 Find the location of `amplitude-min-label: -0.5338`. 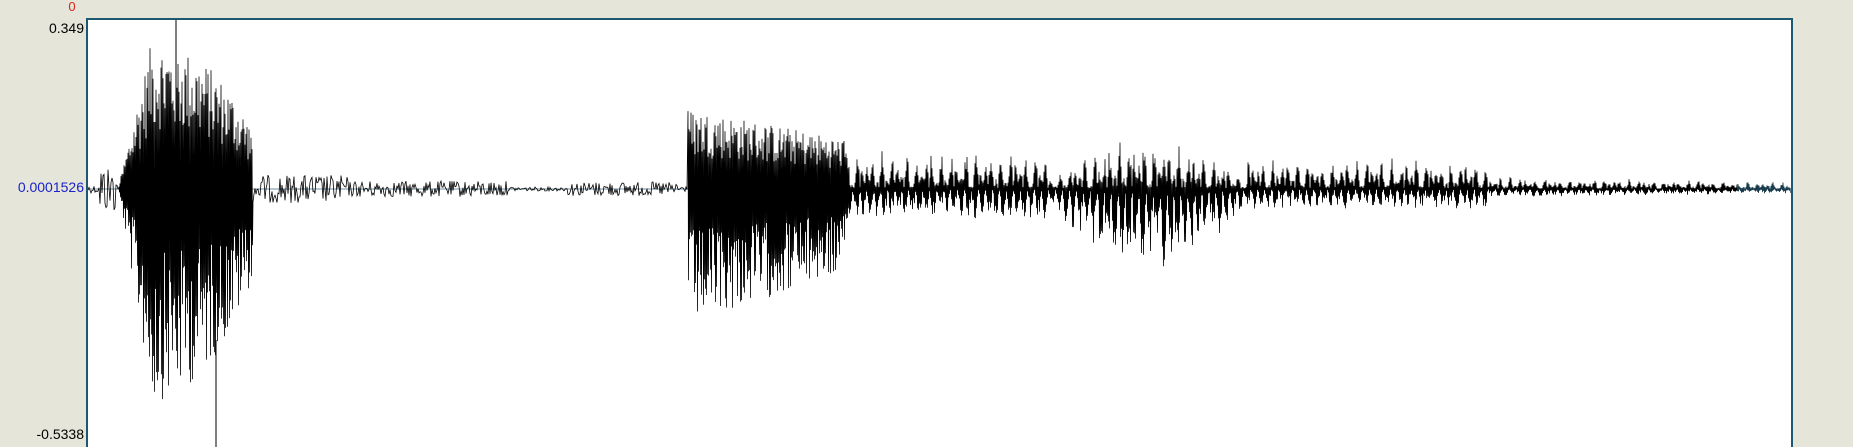

amplitude-min-label: -0.5338 is located at coordinates (60, 434).